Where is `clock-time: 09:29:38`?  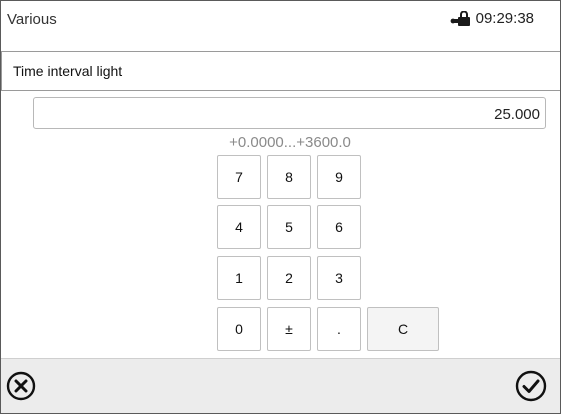
clock-time: 09:29:38 is located at coordinates (504, 18).